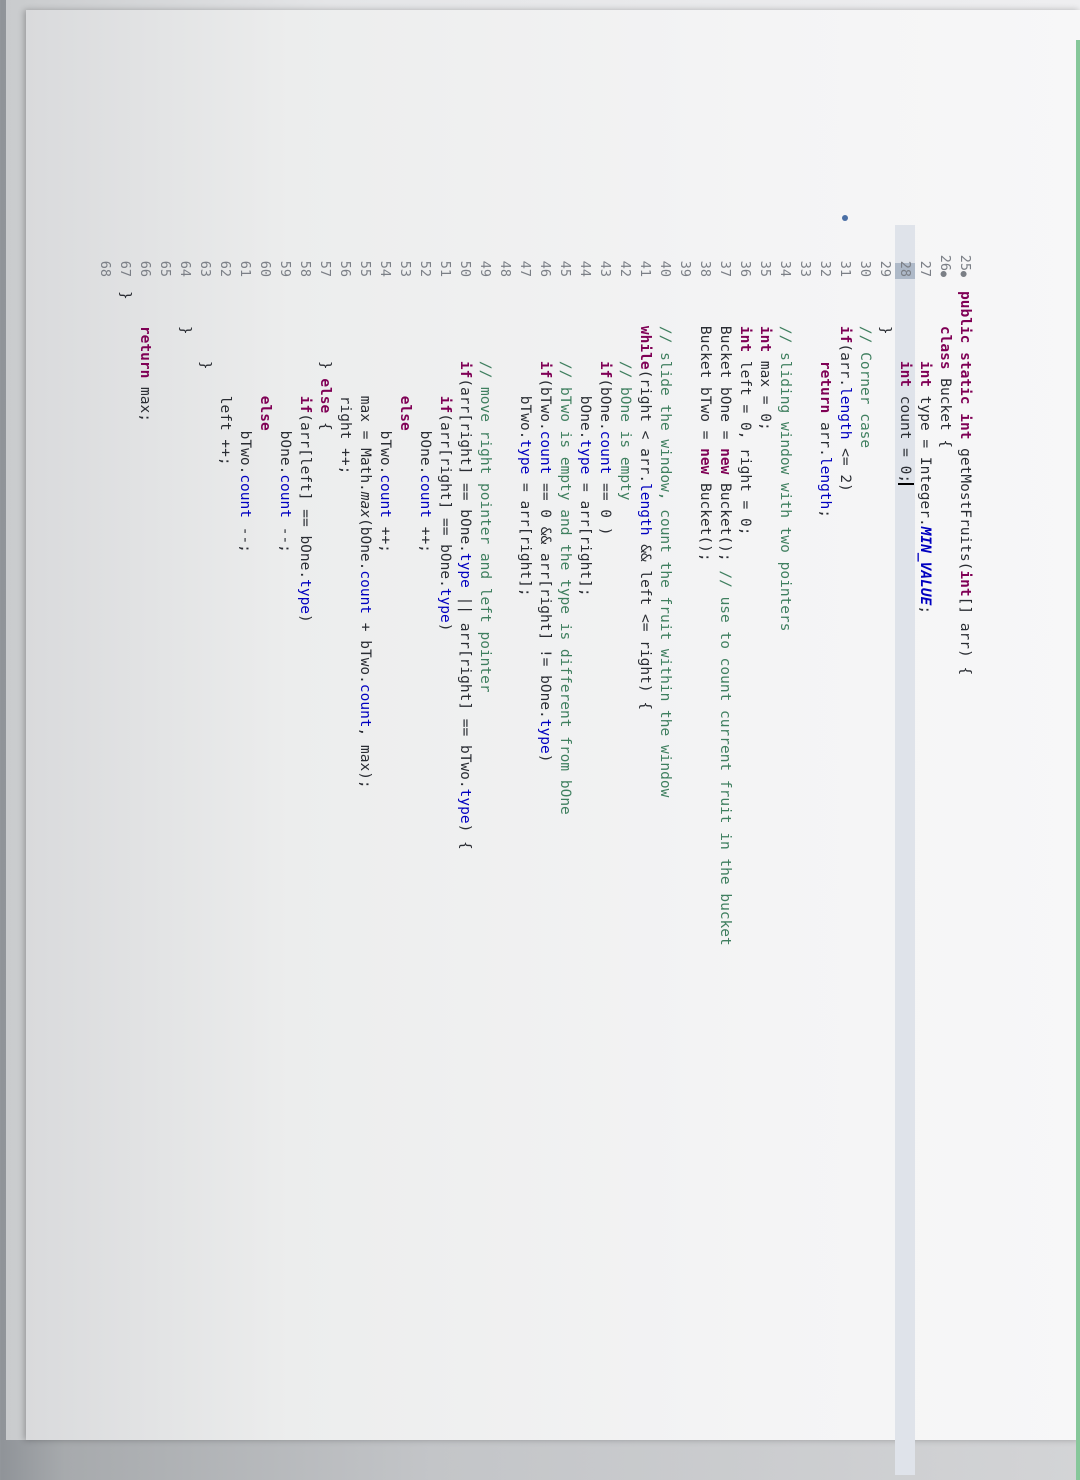  What do you see at coordinates (825, 850) in the screenshot?
I see `code-line: 32 return arr.length;` at bounding box center [825, 850].